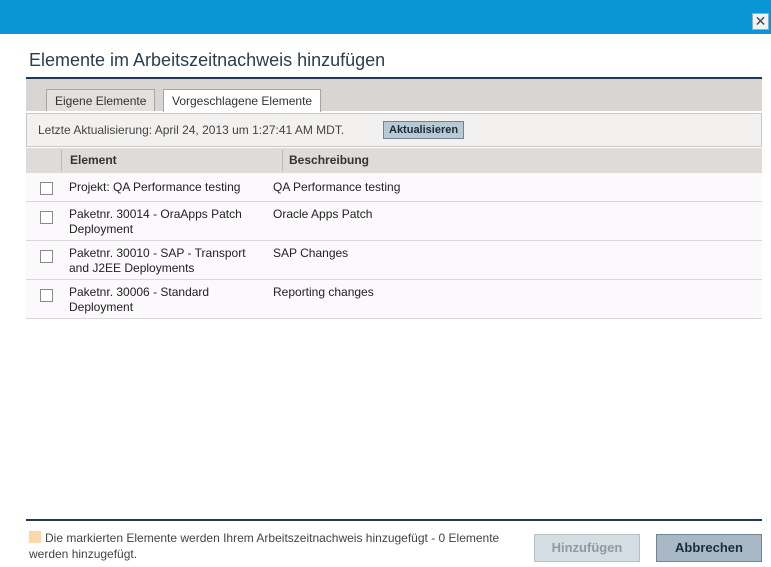 The height and width of the screenshot is (567, 771). I want to click on close-icon: ✕, so click(760, 21).